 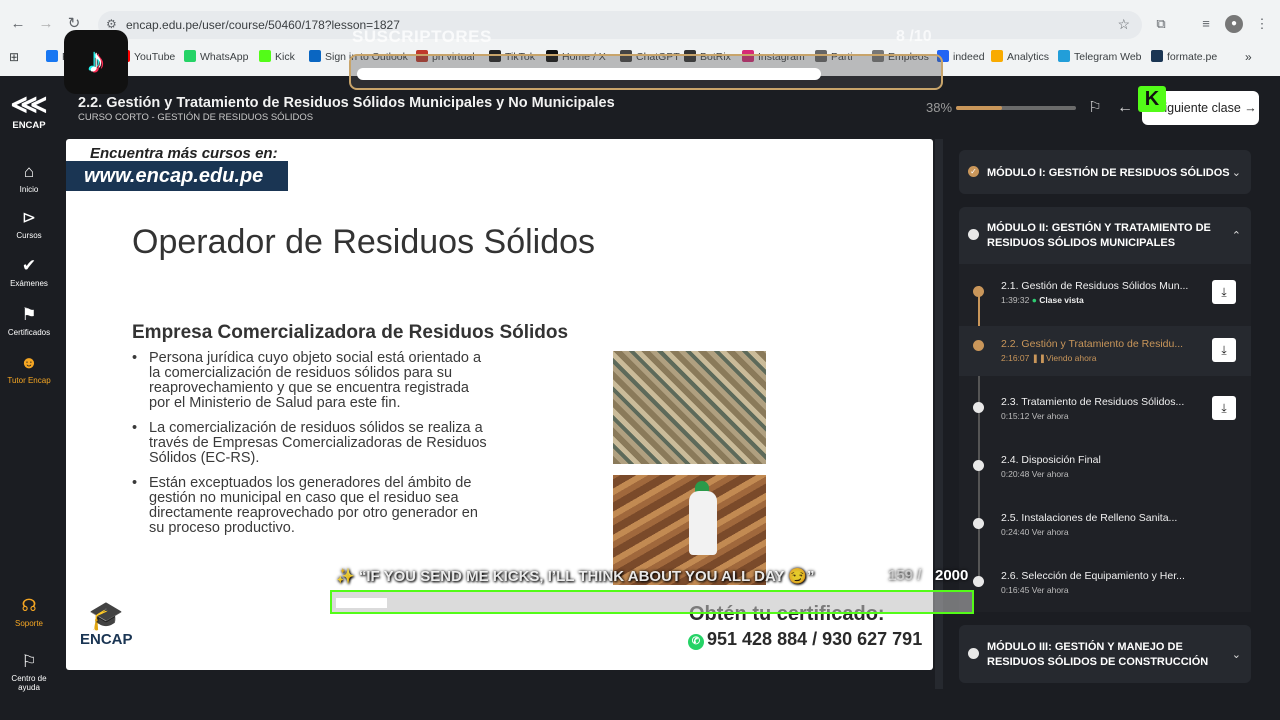 What do you see at coordinates (1248, 57) in the screenshot?
I see `more-bookmarks-icon: »` at bounding box center [1248, 57].